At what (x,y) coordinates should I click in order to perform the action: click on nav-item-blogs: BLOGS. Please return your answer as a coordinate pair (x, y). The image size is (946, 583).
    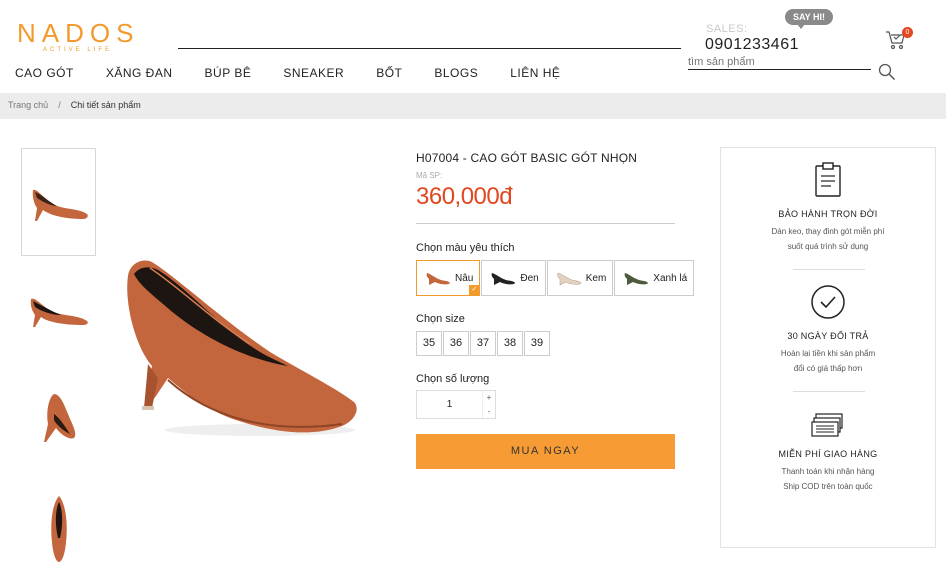
    Looking at the image, I should click on (456, 73).